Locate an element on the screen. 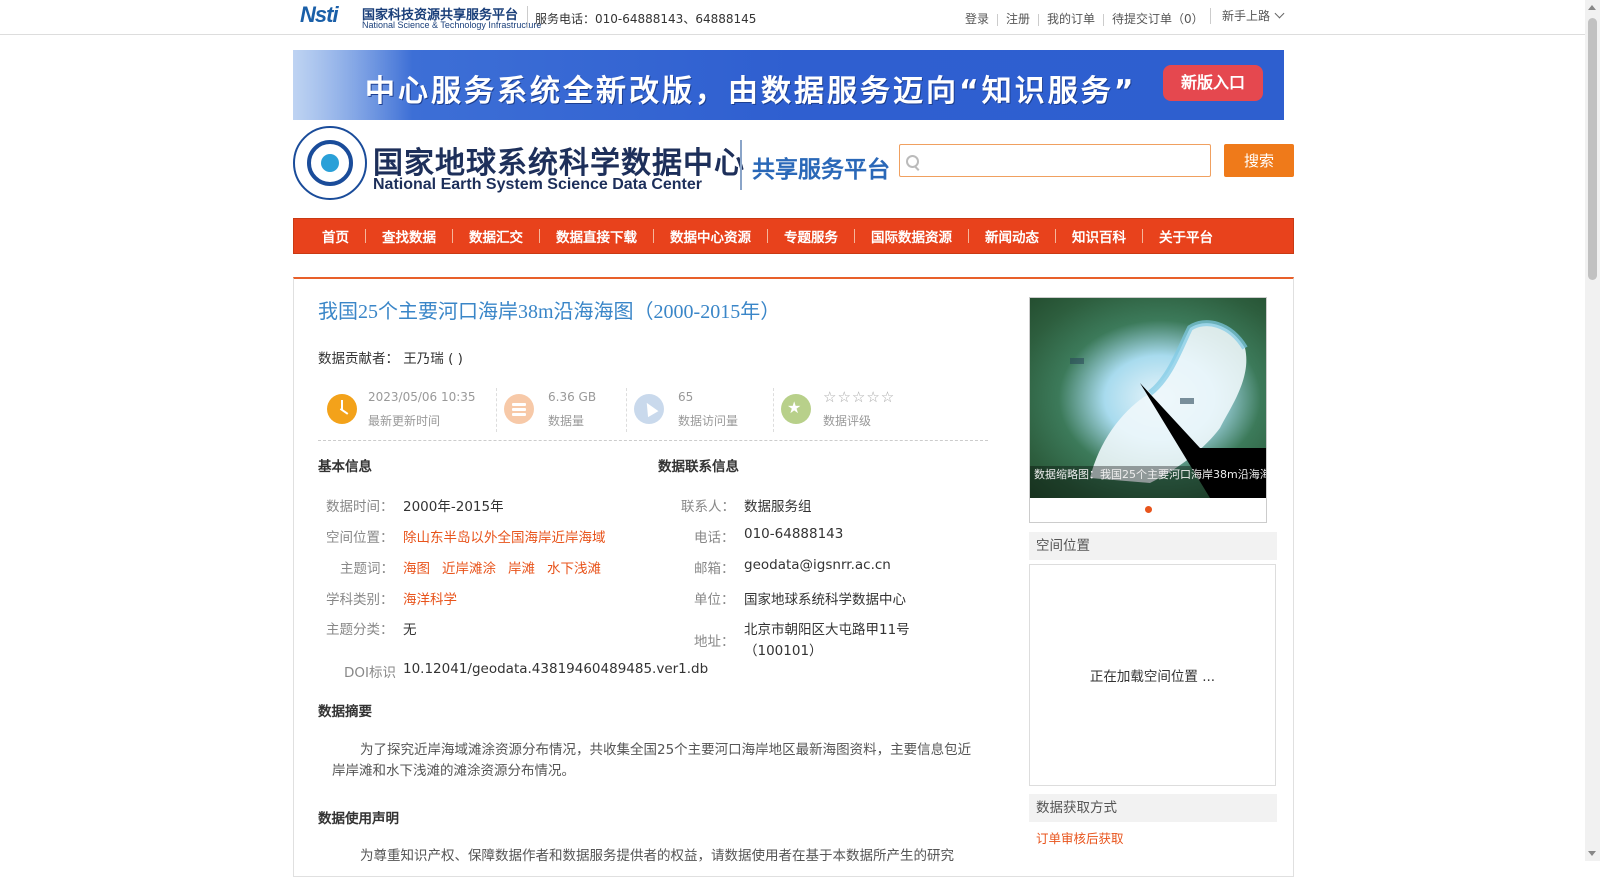 The height and width of the screenshot is (877, 1600). basic-info-heading: 基本信息 is located at coordinates (345, 467).